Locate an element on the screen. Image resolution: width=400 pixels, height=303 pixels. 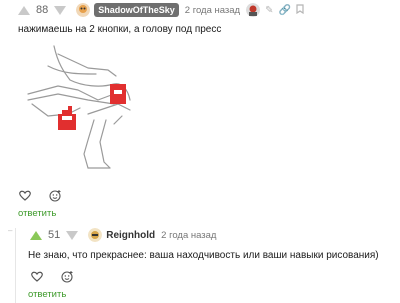
link-icon: 🔗 is located at coordinates (284, 10).